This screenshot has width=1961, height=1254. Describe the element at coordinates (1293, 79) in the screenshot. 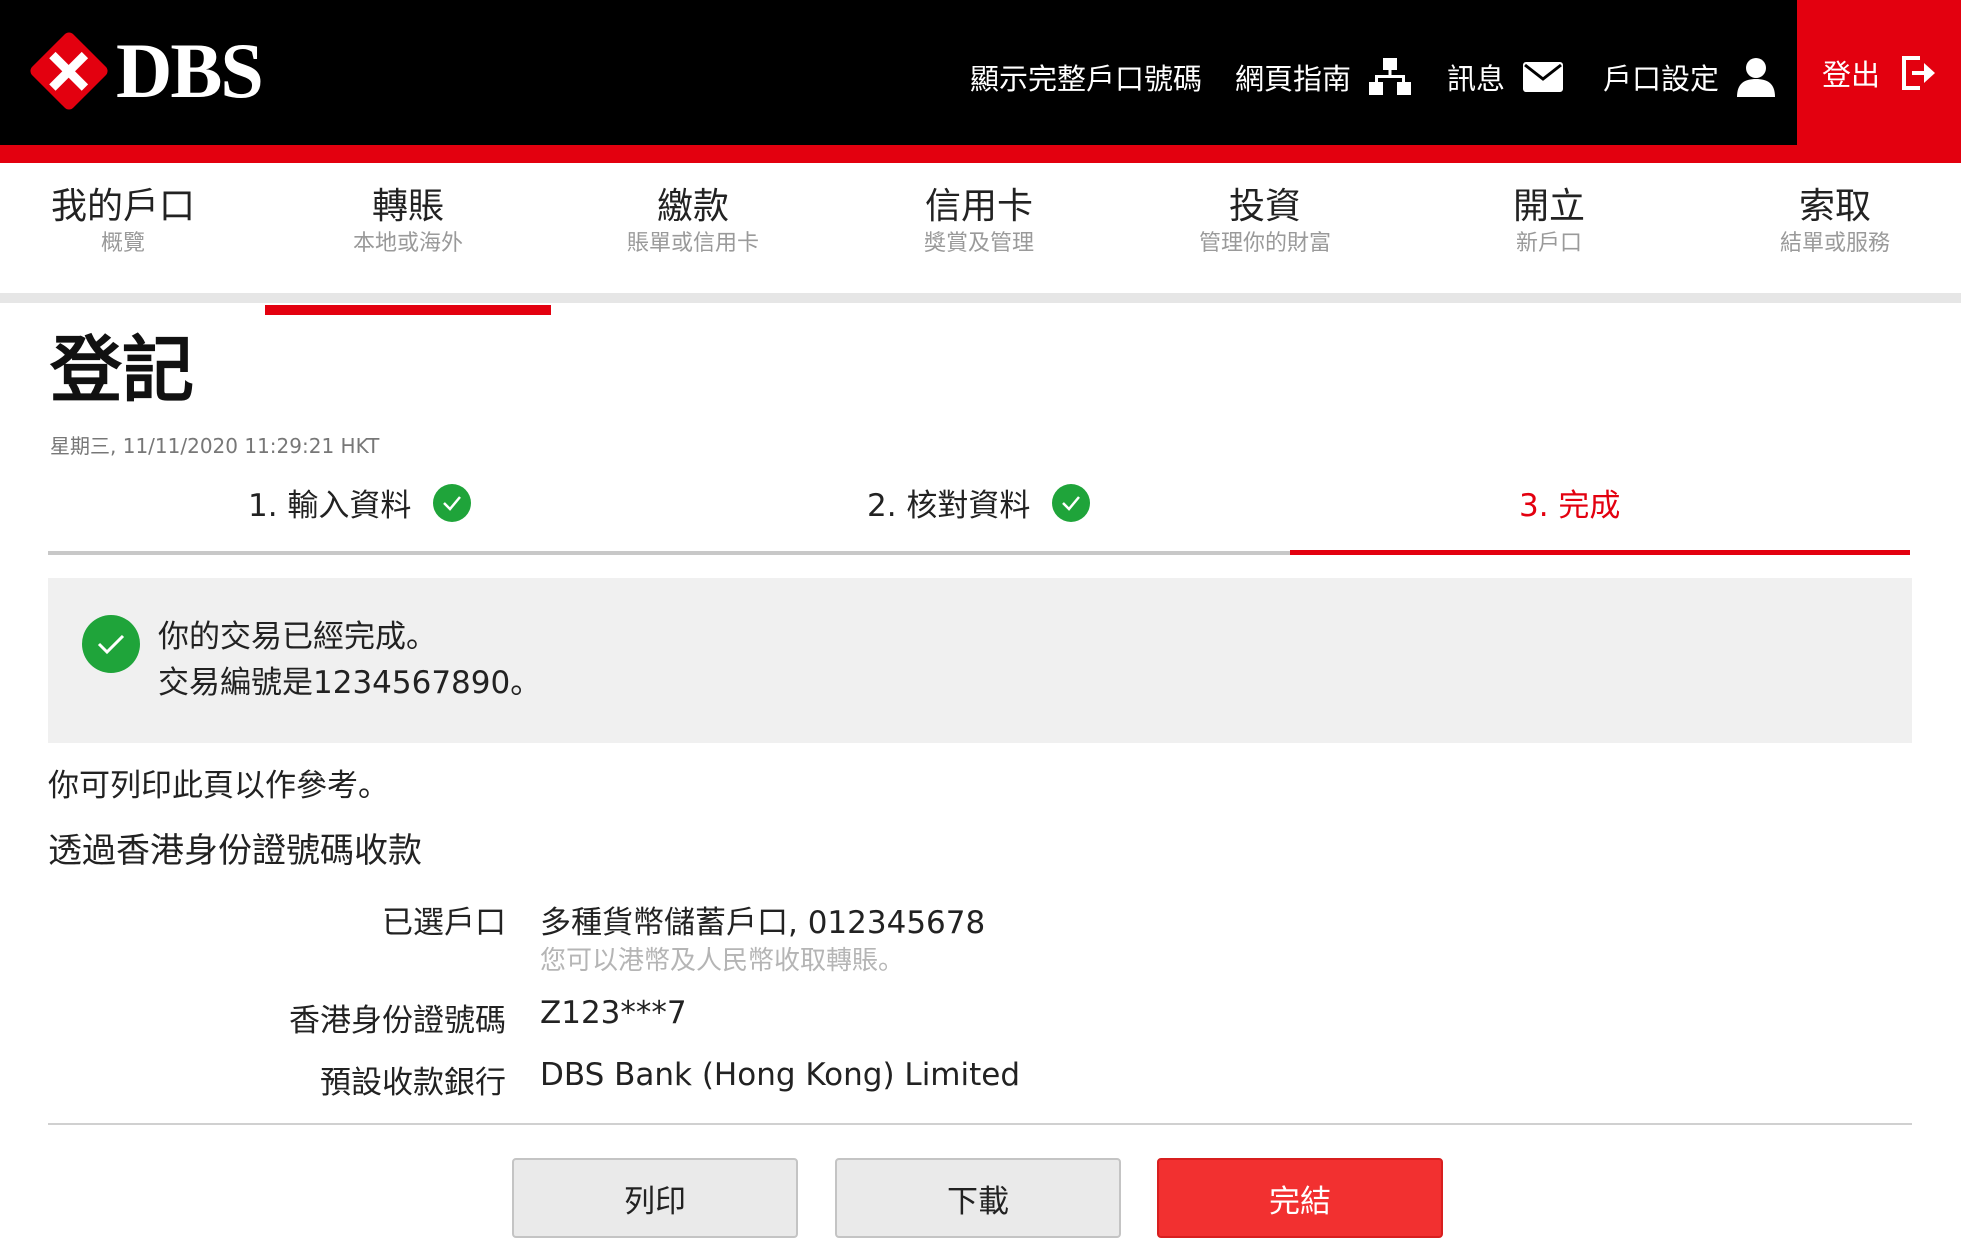

I see `site-guide-label: 網頁指南` at that location.